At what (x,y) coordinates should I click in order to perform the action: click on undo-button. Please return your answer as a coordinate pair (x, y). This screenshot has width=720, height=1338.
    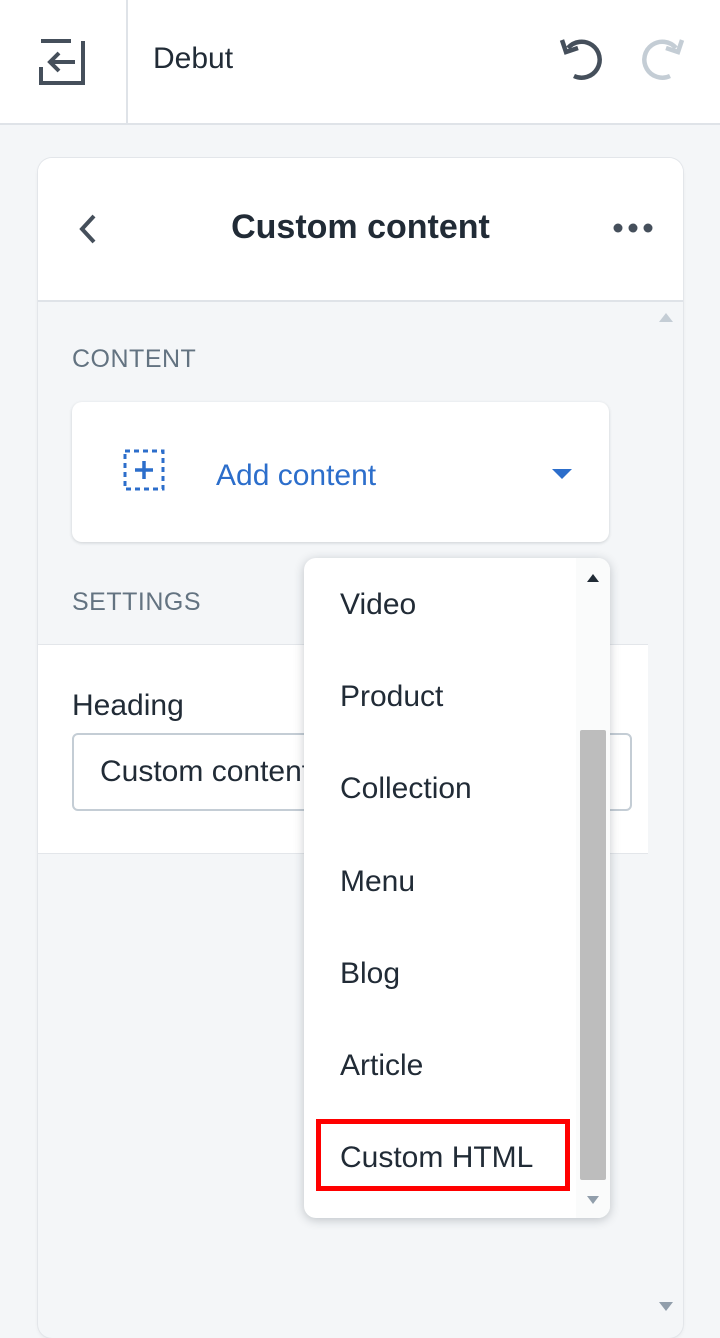
    Looking at the image, I should click on (582, 60).